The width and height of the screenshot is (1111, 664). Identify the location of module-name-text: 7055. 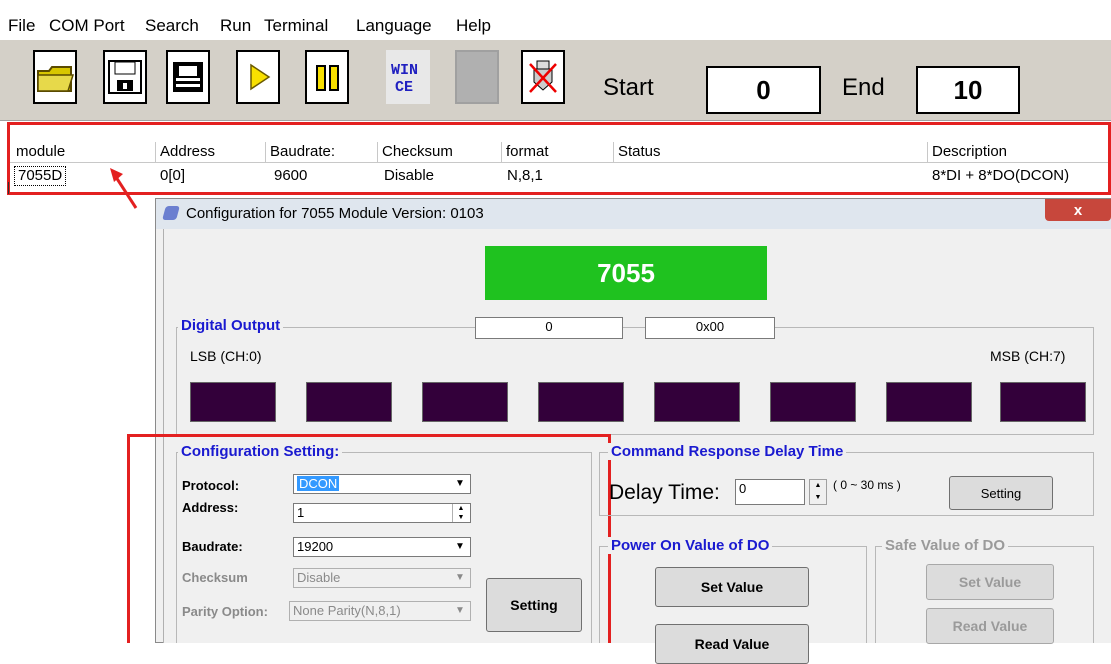
(626, 272).